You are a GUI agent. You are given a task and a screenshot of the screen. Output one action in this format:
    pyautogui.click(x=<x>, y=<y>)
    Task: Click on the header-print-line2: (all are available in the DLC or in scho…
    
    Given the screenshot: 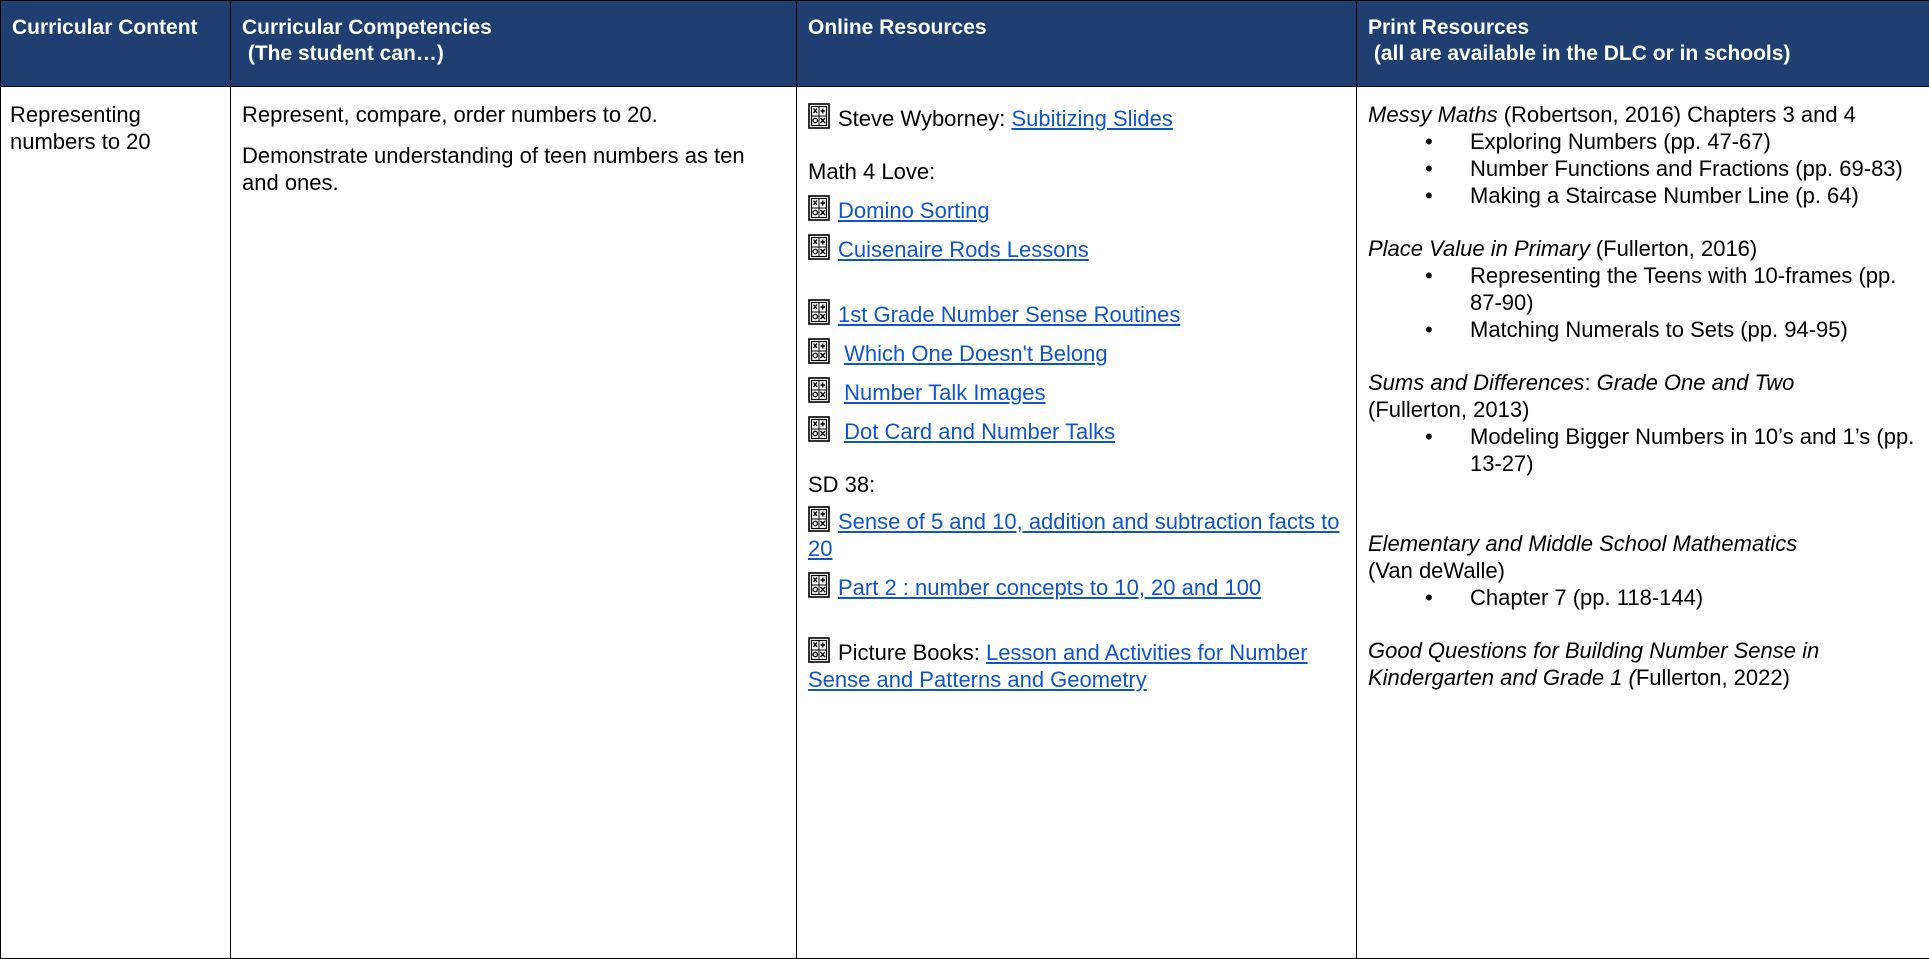 What is the action you would take?
    pyautogui.click(x=1643, y=54)
    